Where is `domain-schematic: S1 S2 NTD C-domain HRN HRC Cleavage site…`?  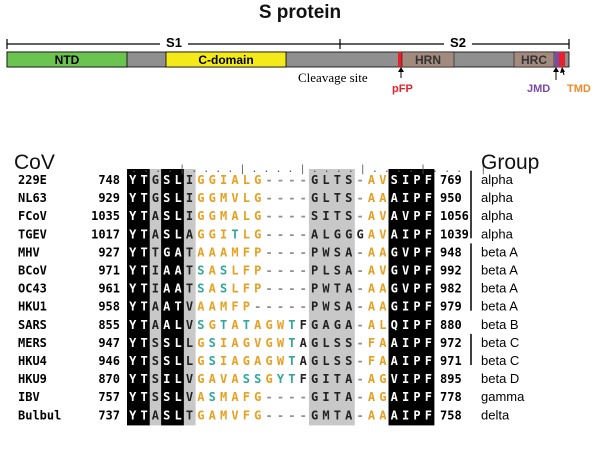 domain-schematic: S1 S2 NTD C-domain HRN HRC Cleavage site… is located at coordinates (298, 64).